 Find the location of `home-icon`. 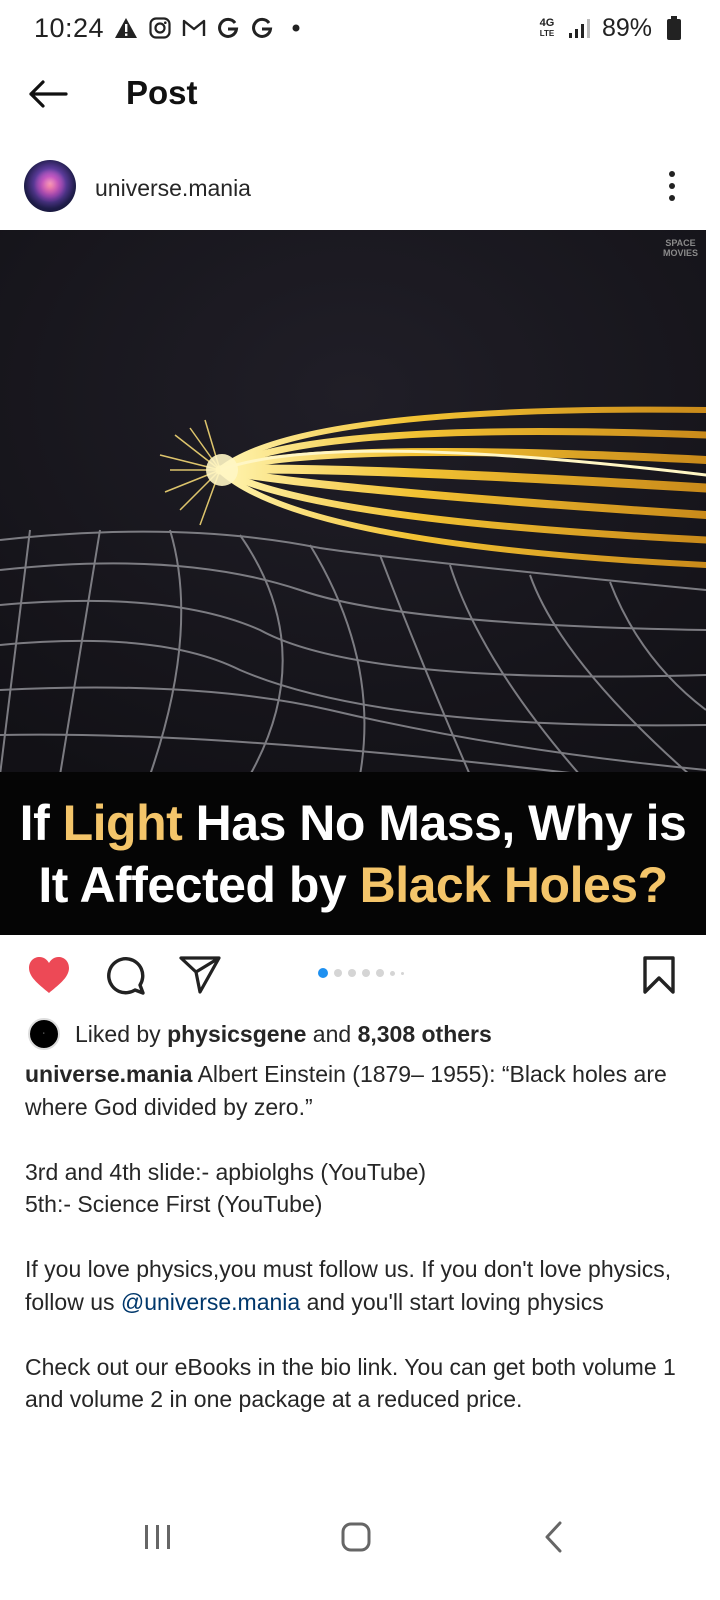

home-icon is located at coordinates (356, 1537).